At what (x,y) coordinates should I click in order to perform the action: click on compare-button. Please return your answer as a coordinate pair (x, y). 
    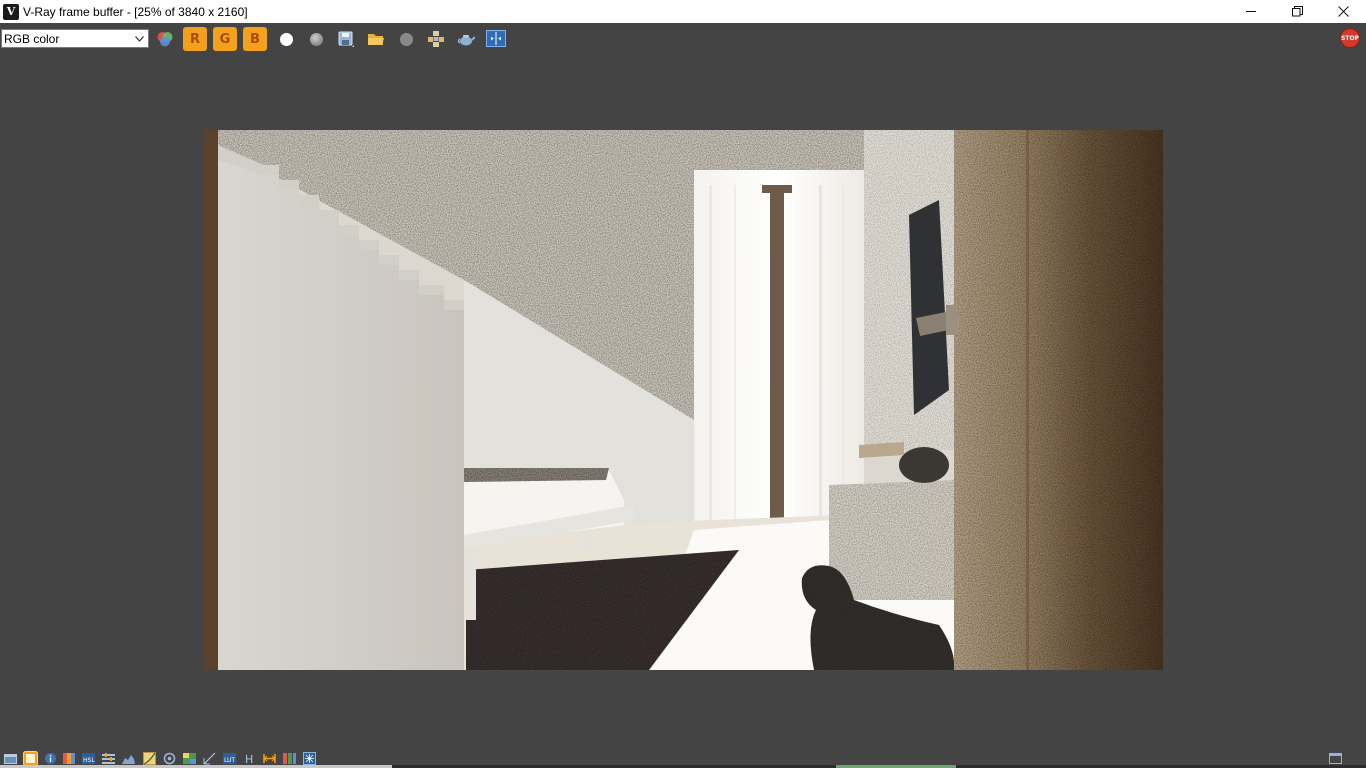
    Looking at the image, I should click on (496, 39).